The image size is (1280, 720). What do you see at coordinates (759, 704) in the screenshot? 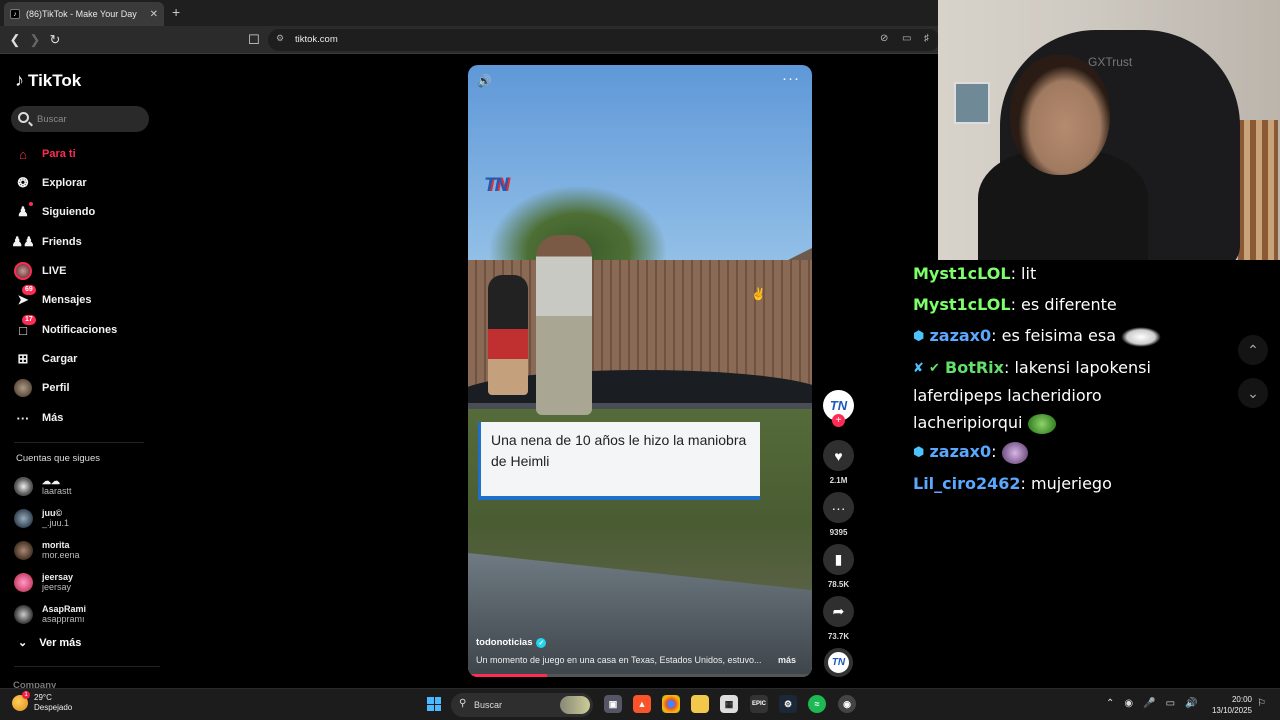
I see `epic-games-icon: EPIC` at bounding box center [759, 704].